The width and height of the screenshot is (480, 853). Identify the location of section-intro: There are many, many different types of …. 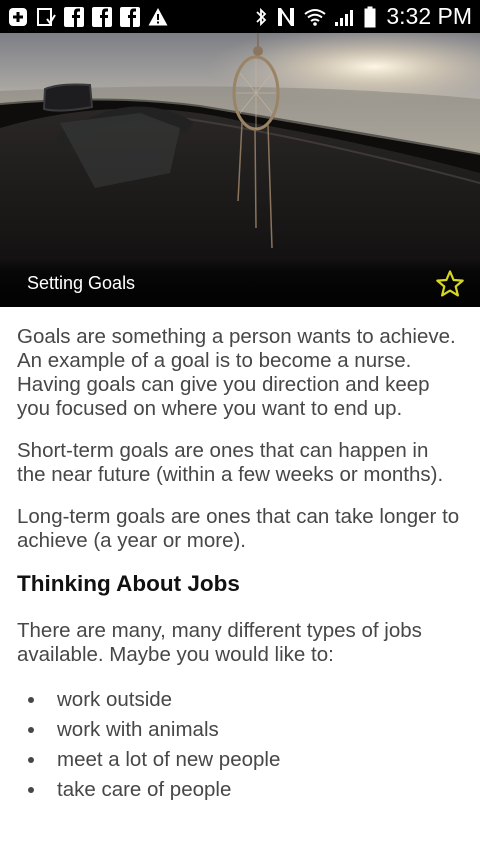
(219, 642).